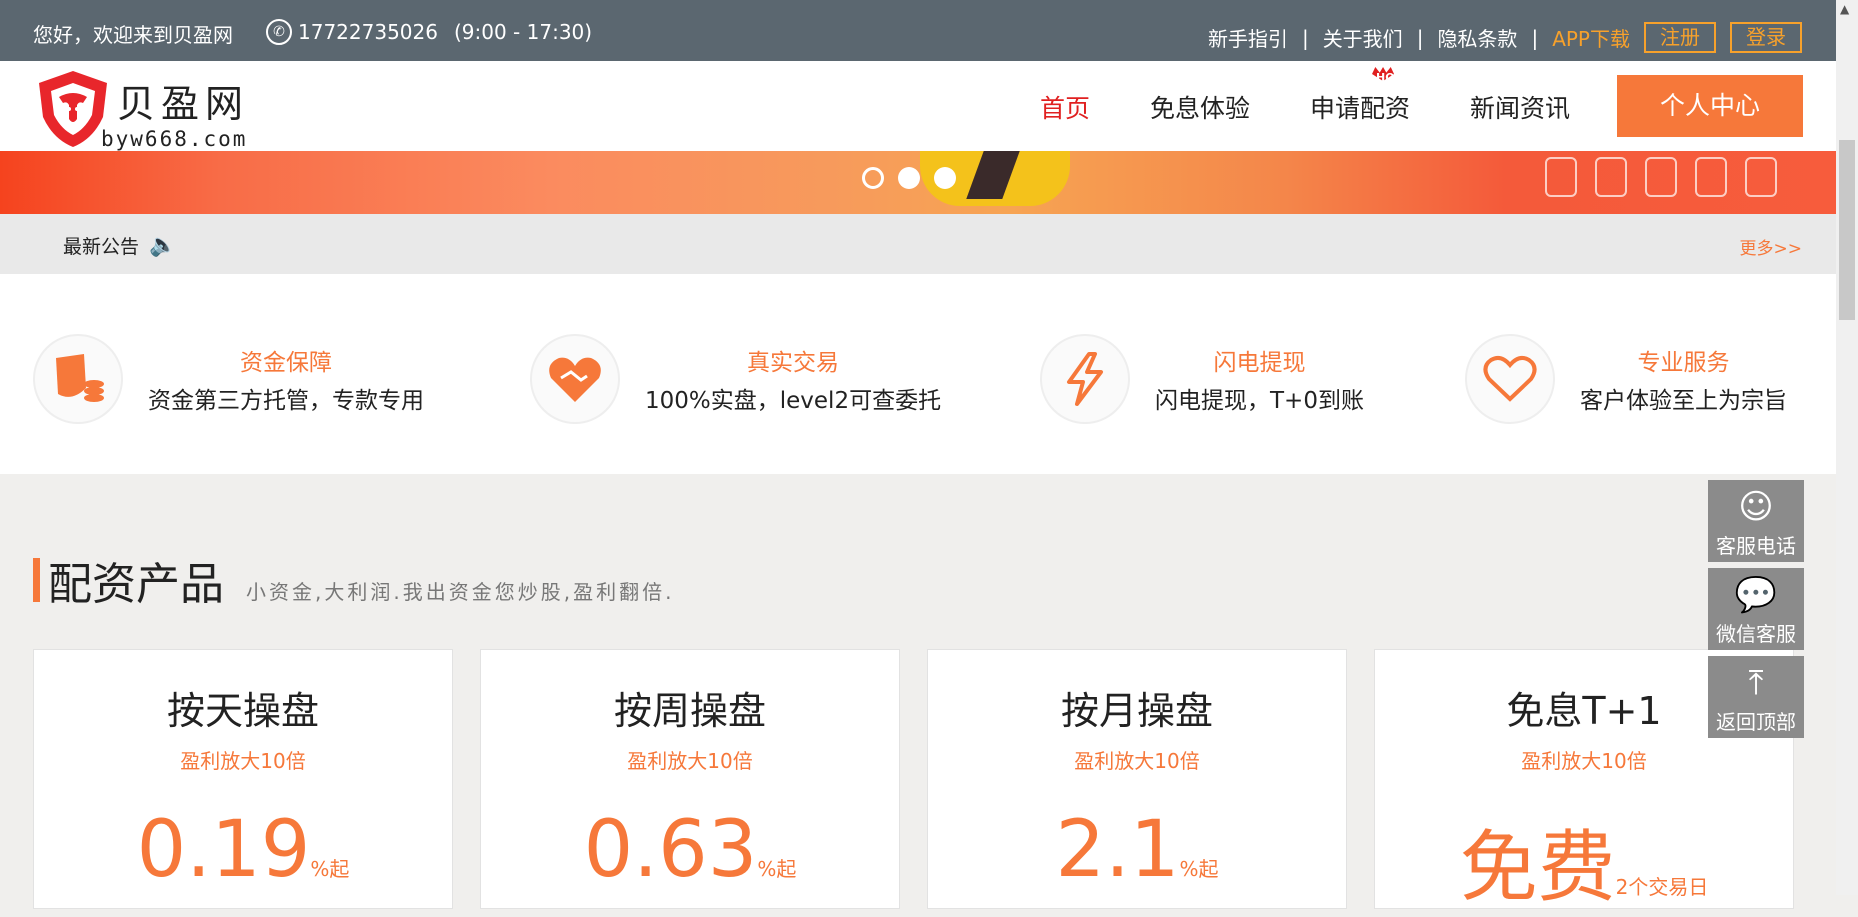 The height and width of the screenshot is (917, 1858). I want to click on wechat-icon: 💬, so click(1756, 595).